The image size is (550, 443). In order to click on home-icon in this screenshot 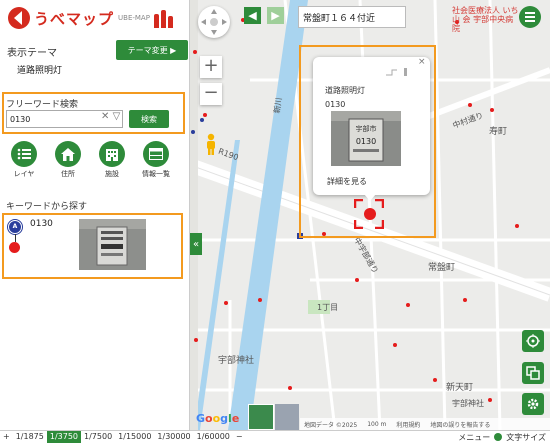, I will do `click(68, 154)`.